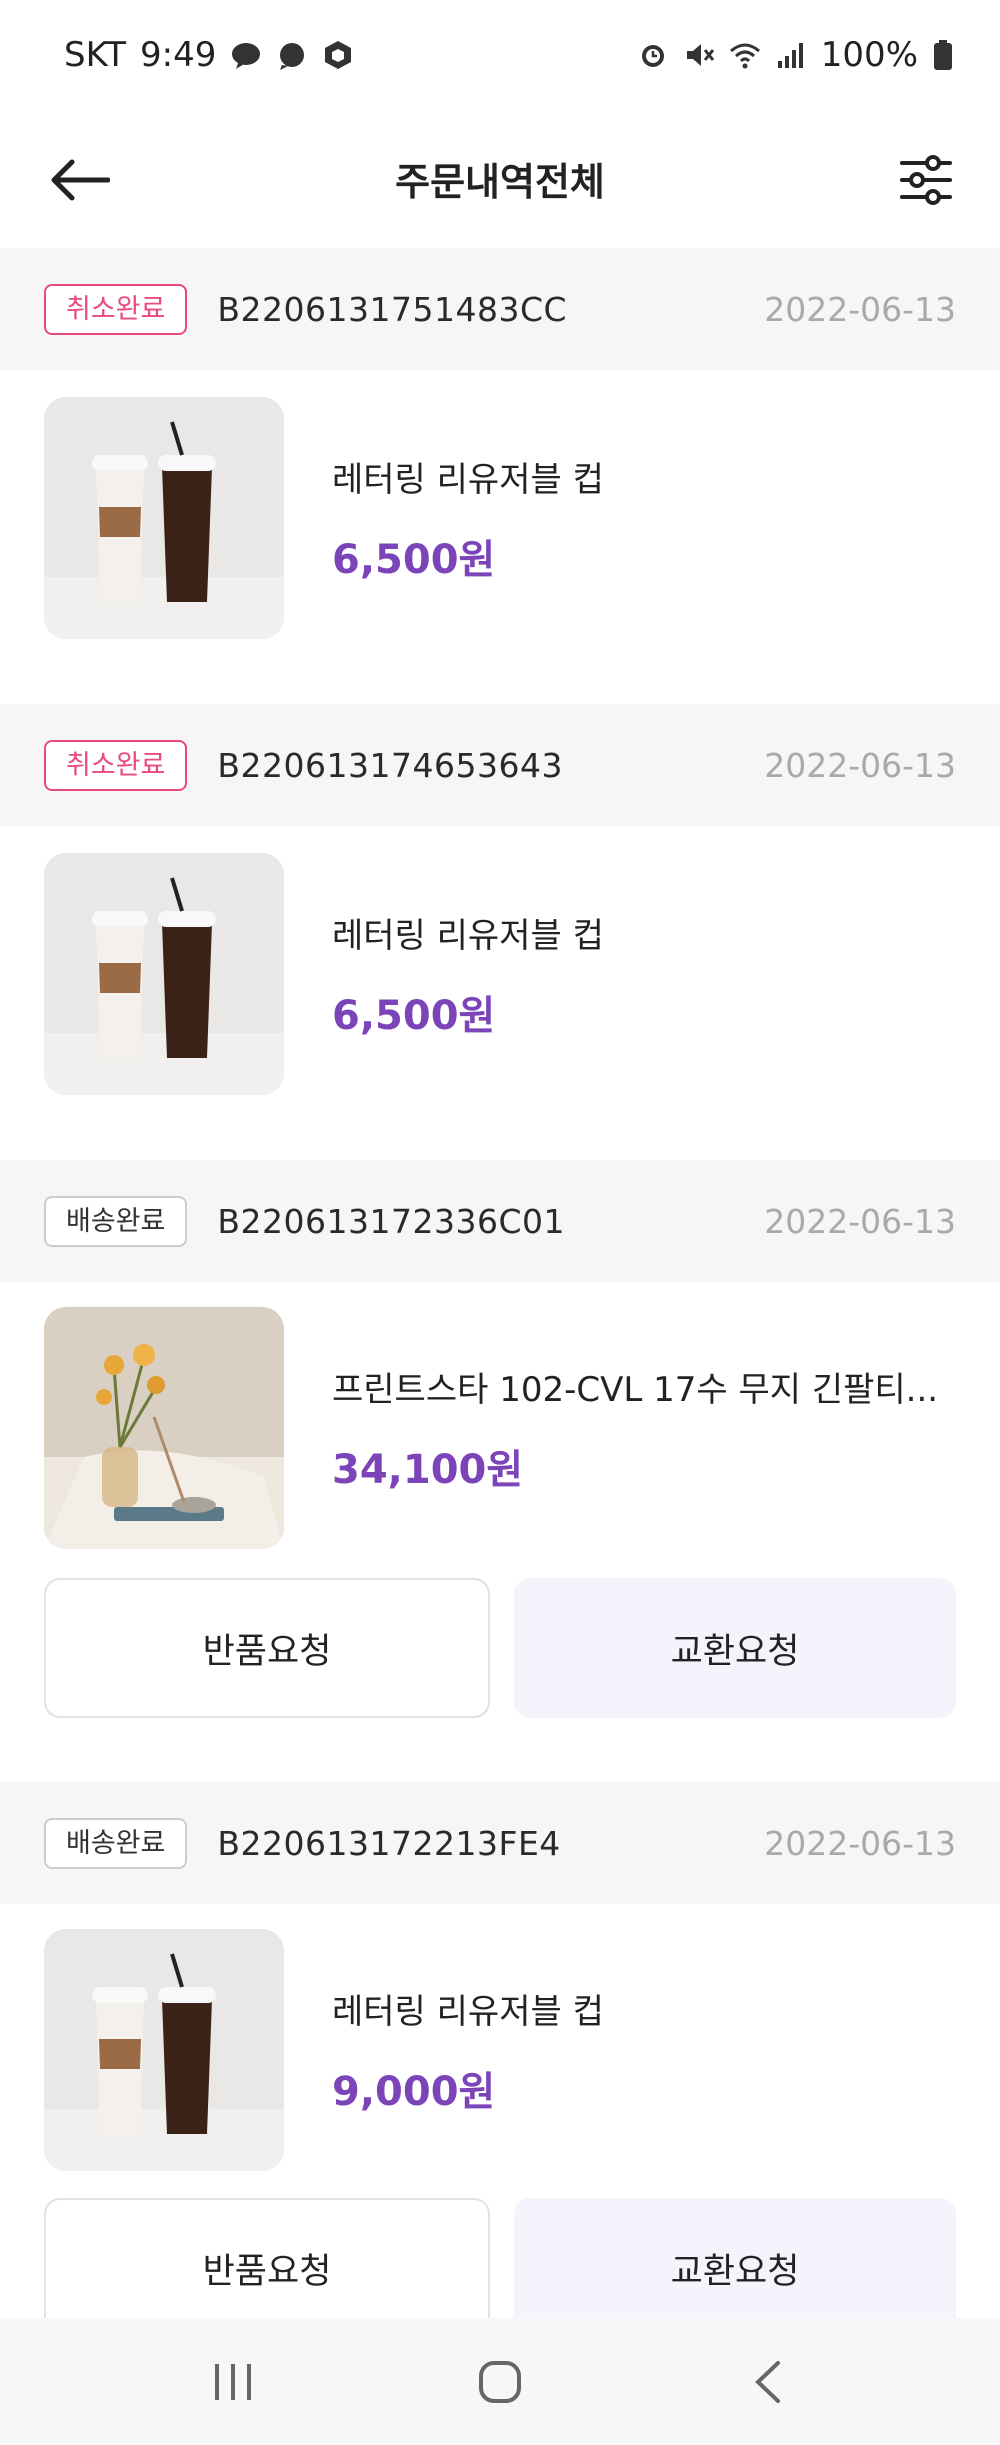  Describe the element at coordinates (700, 55) in the screenshot. I see `mute-icon` at that location.